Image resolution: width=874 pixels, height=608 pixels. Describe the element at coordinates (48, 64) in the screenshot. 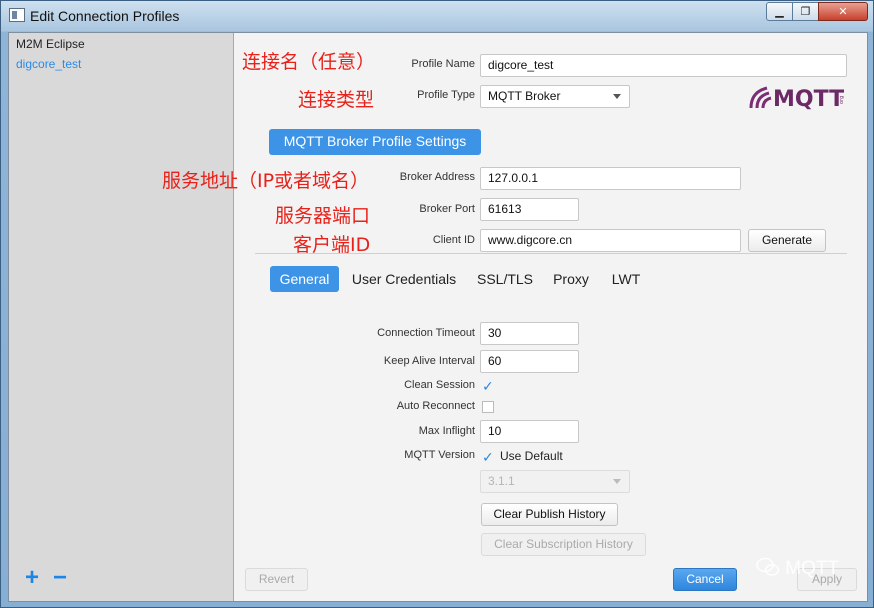

I see `profile-list-item-selected: digcore_test` at that location.